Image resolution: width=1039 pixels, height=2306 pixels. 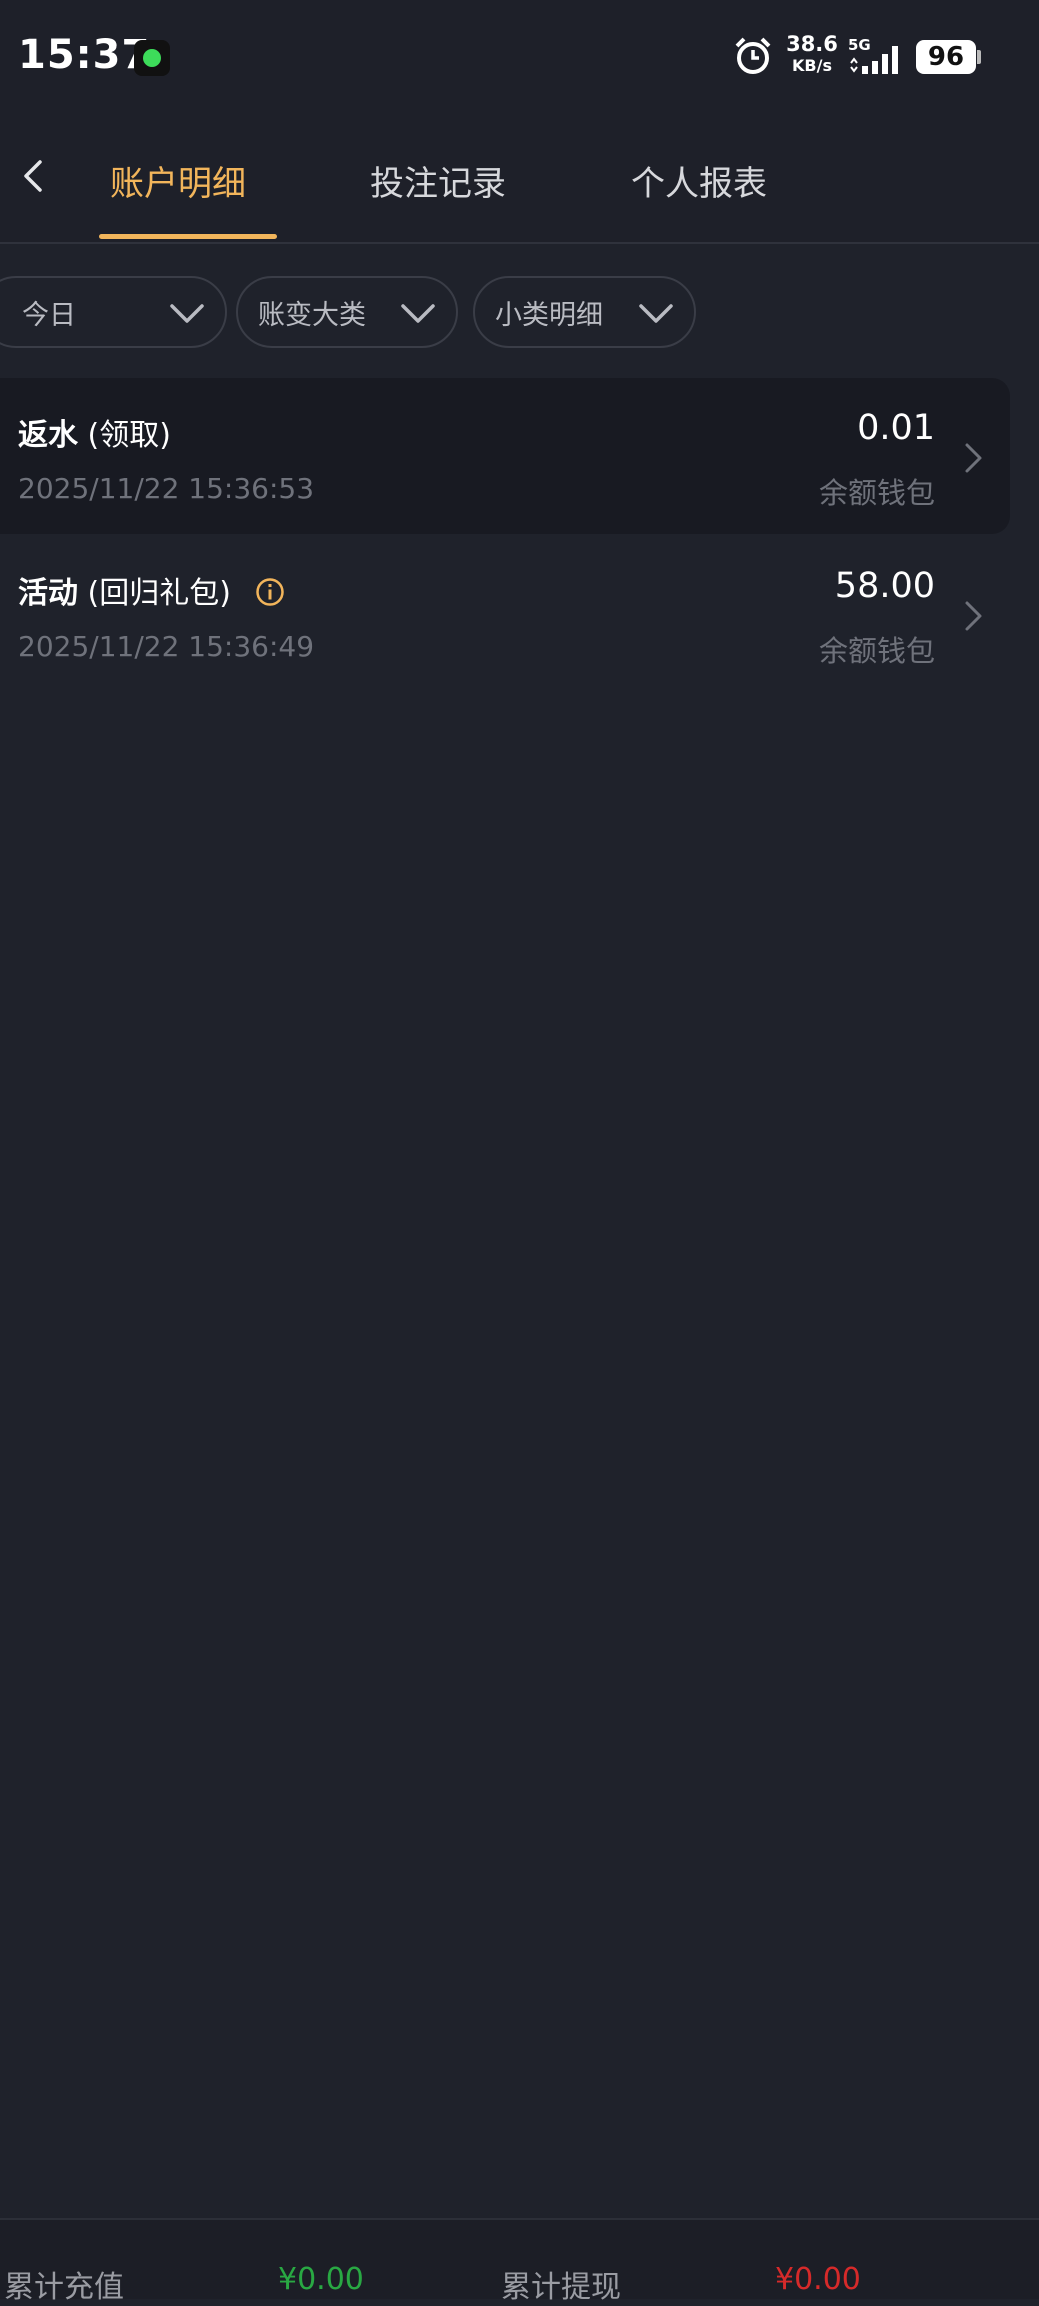 I want to click on list-item: 活动 (回归礼包) 2025/11/22 15:36:49 58.00 余额钱包, so click(x=505, y=614).